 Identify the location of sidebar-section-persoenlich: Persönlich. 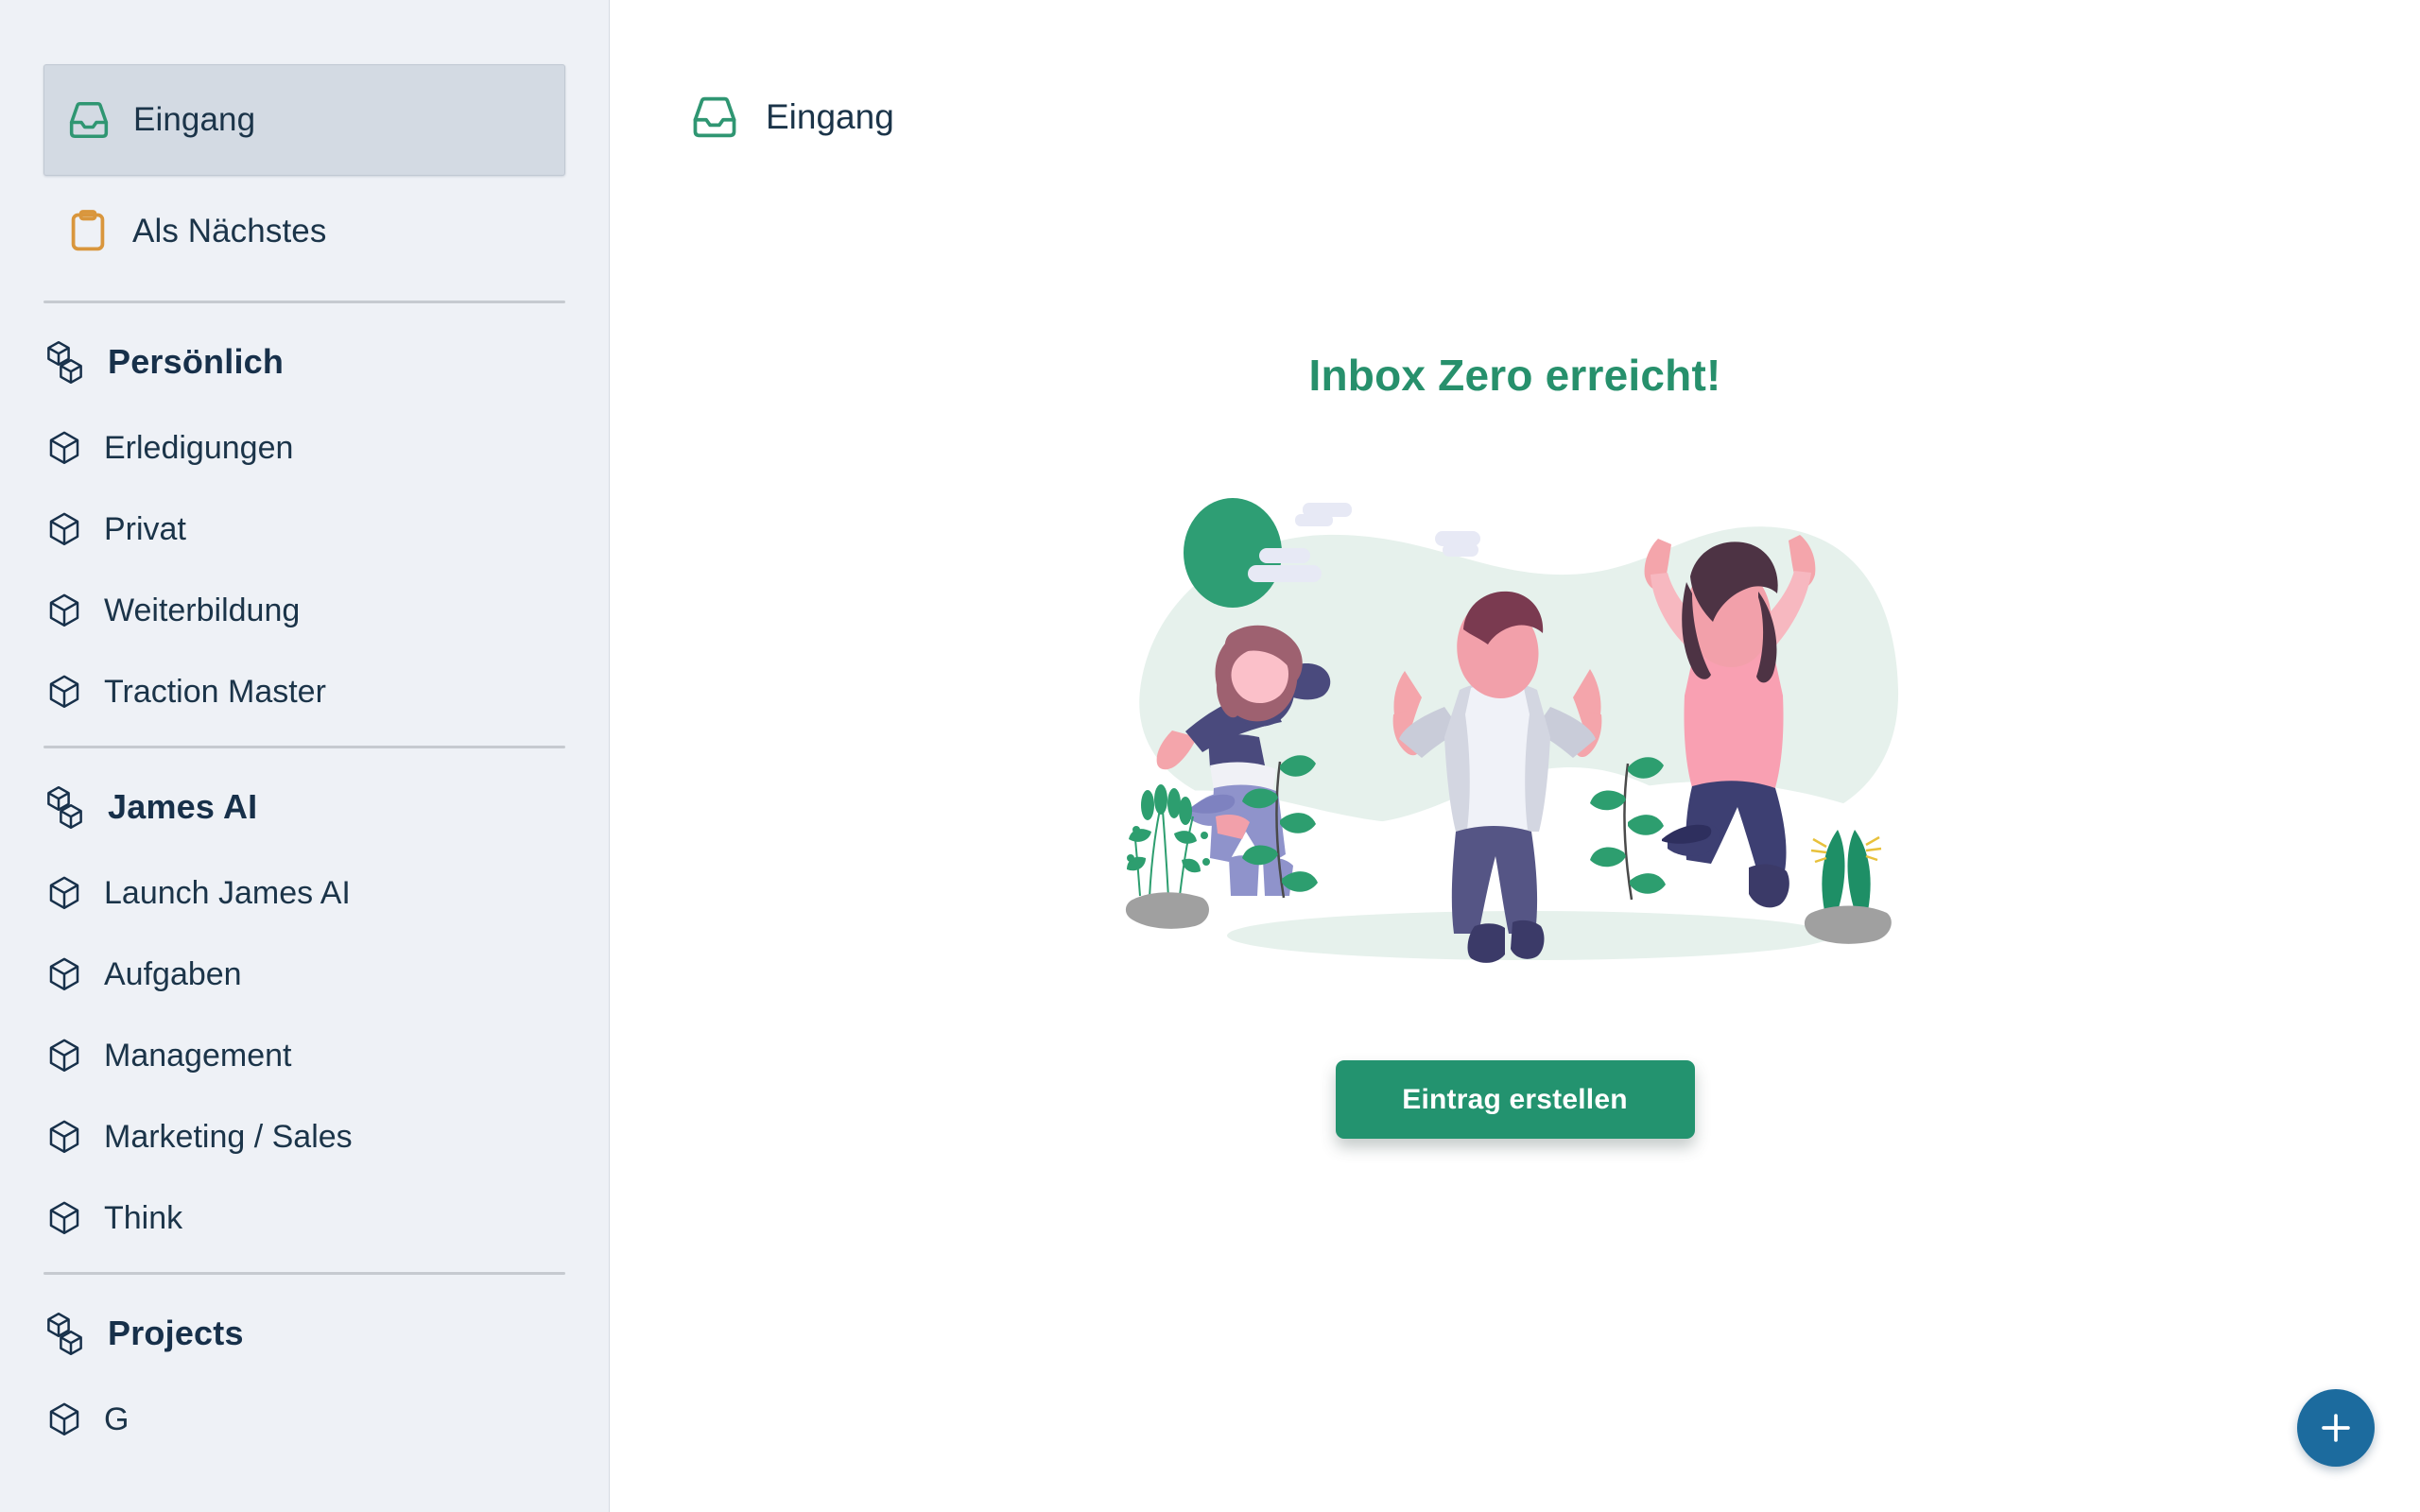
(304, 362).